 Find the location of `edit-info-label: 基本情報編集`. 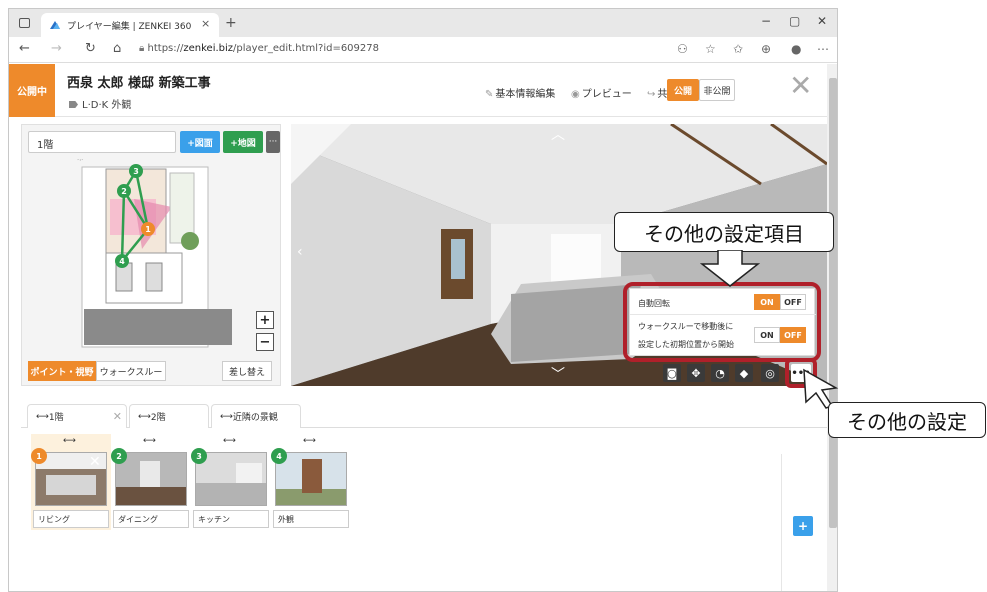

edit-info-label: 基本情報編集 is located at coordinates (525, 94).